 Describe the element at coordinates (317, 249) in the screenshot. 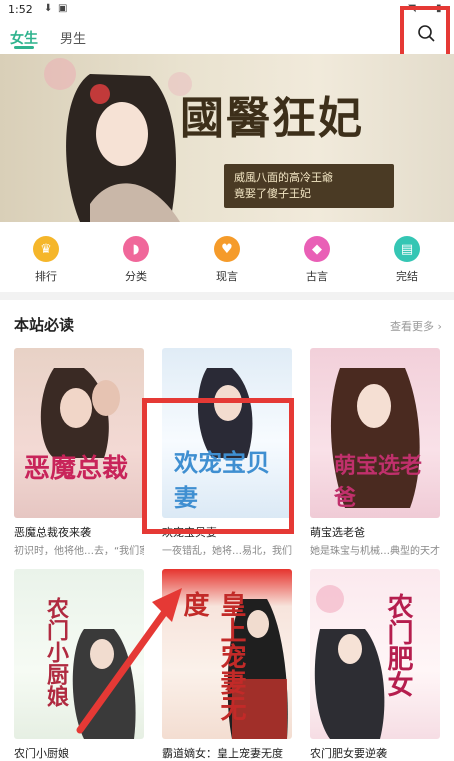

I see `tag-icon: ◆` at that location.